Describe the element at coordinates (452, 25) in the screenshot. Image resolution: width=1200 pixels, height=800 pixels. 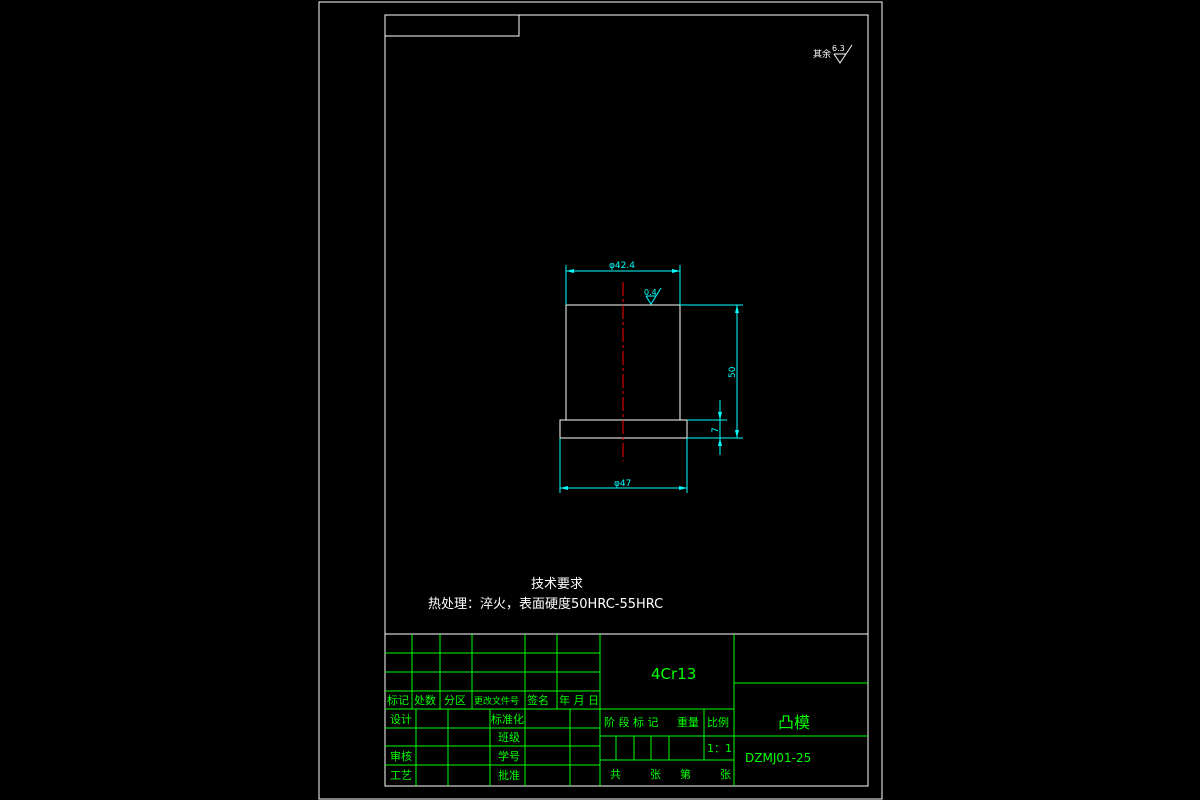
I see `code-box` at that location.